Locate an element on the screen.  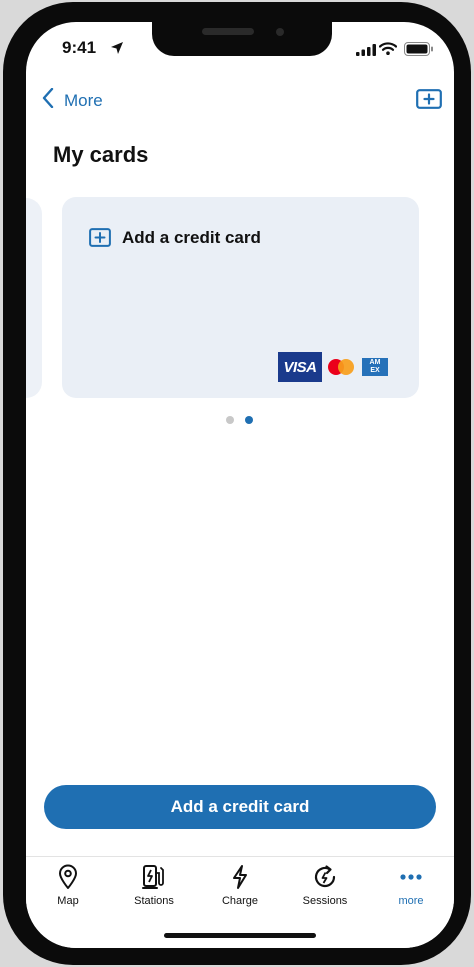
cellular-signal-icon is located at coordinates (366, 52).